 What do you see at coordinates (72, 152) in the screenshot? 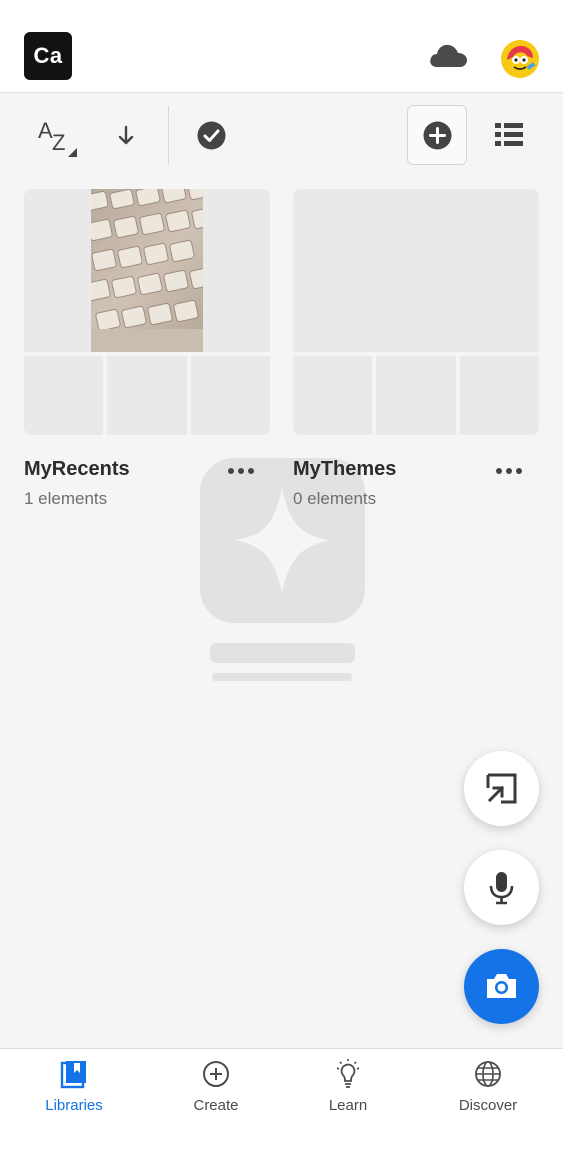
I see `sort-triangle` at bounding box center [72, 152].